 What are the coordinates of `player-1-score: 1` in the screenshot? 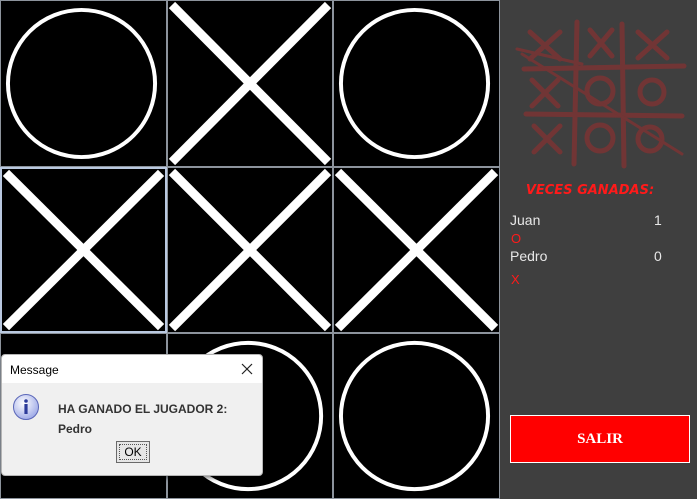 It's located at (658, 220).